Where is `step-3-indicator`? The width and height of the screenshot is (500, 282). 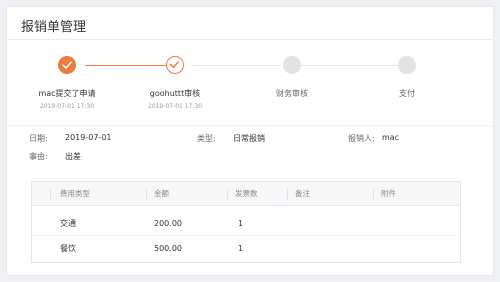 step-3-indicator is located at coordinates (292, 65).